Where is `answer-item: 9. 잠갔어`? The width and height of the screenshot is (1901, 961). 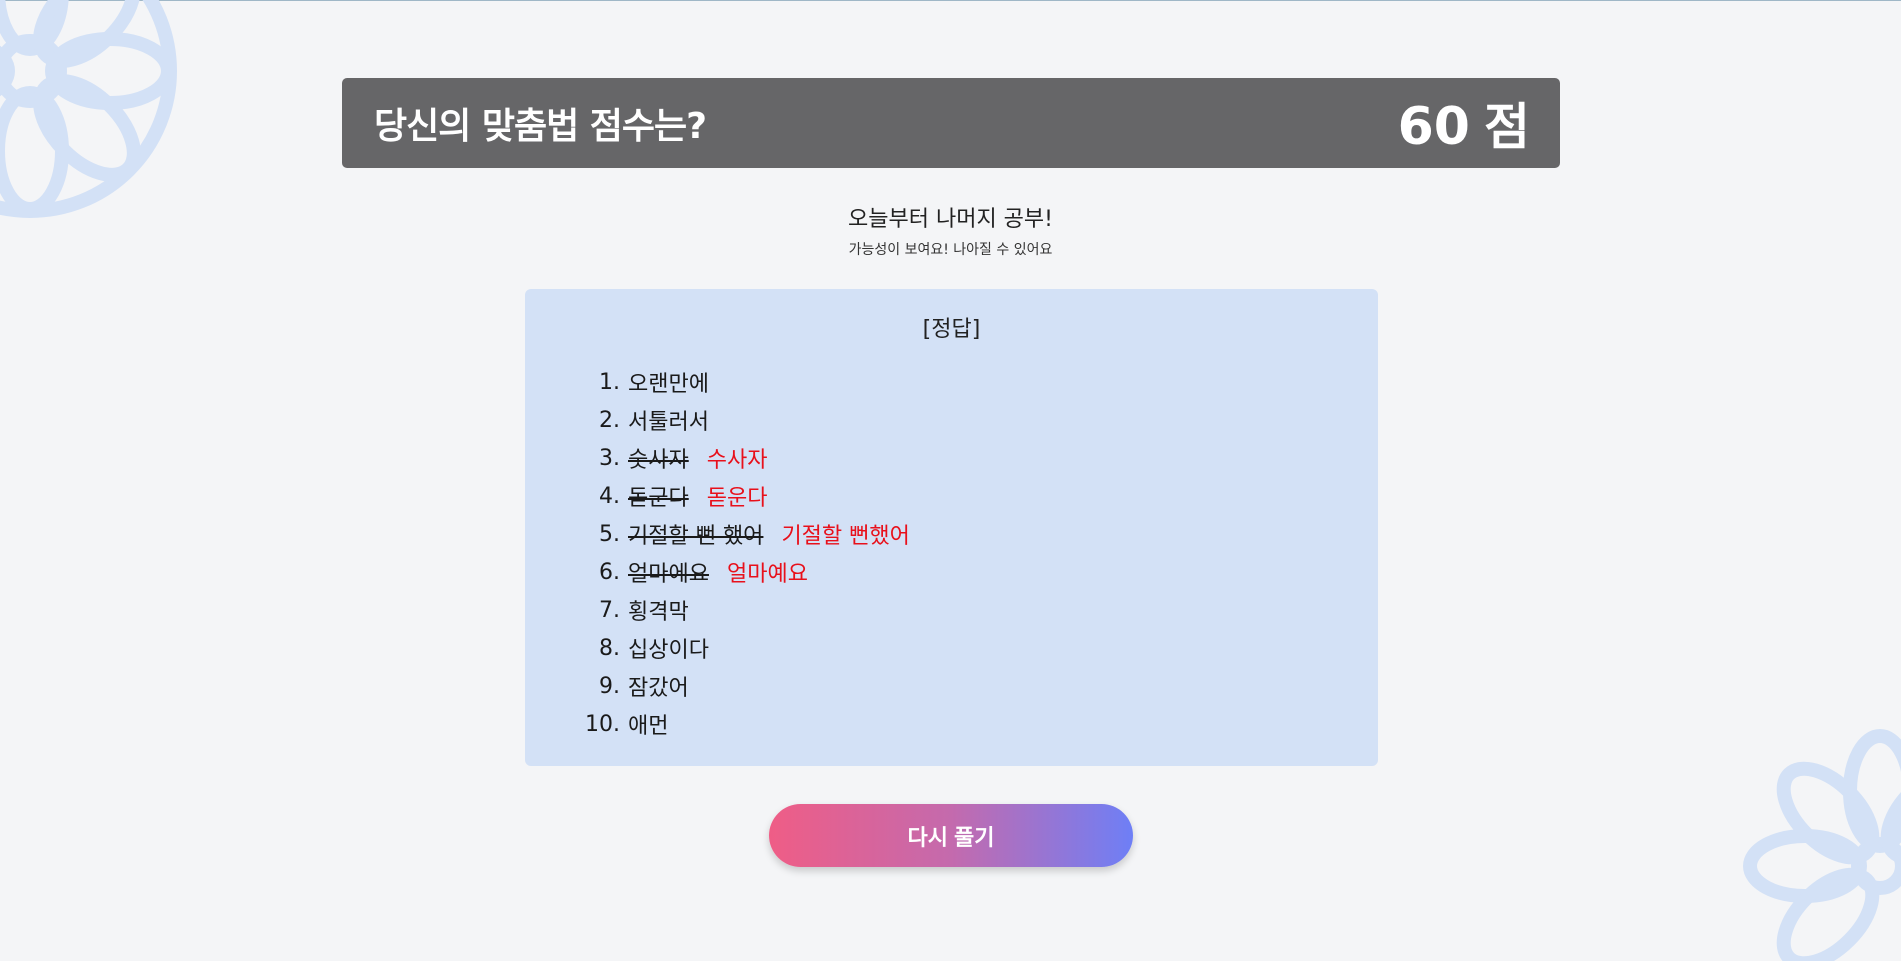 answer-item: 9. 잠갔어 is located at coordinates (745, 686).